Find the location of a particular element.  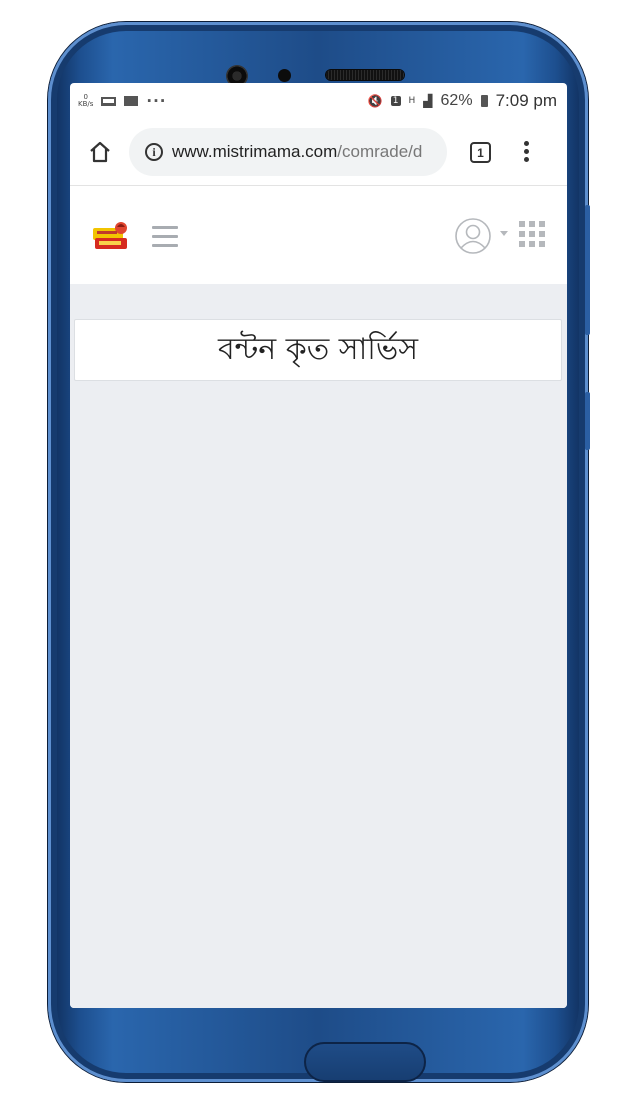

hamburger-menu-icon is located at coordinates (165, 237).